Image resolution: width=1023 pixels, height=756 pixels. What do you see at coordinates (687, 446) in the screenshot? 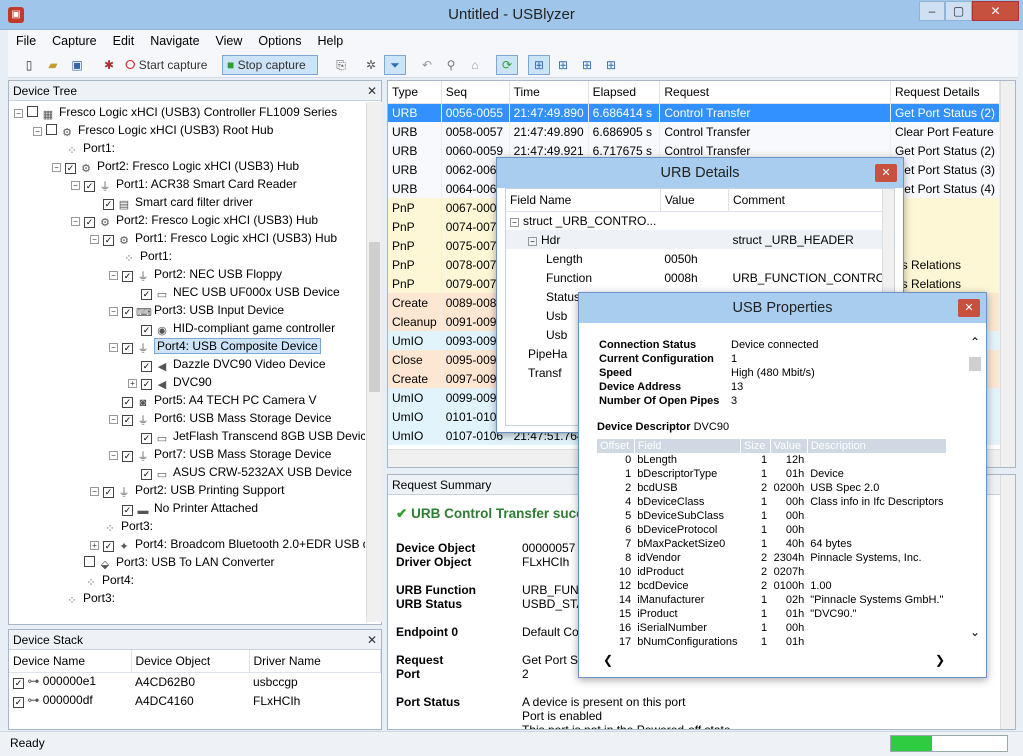
I see `column-header: Field` at bounding box center [687, 446].